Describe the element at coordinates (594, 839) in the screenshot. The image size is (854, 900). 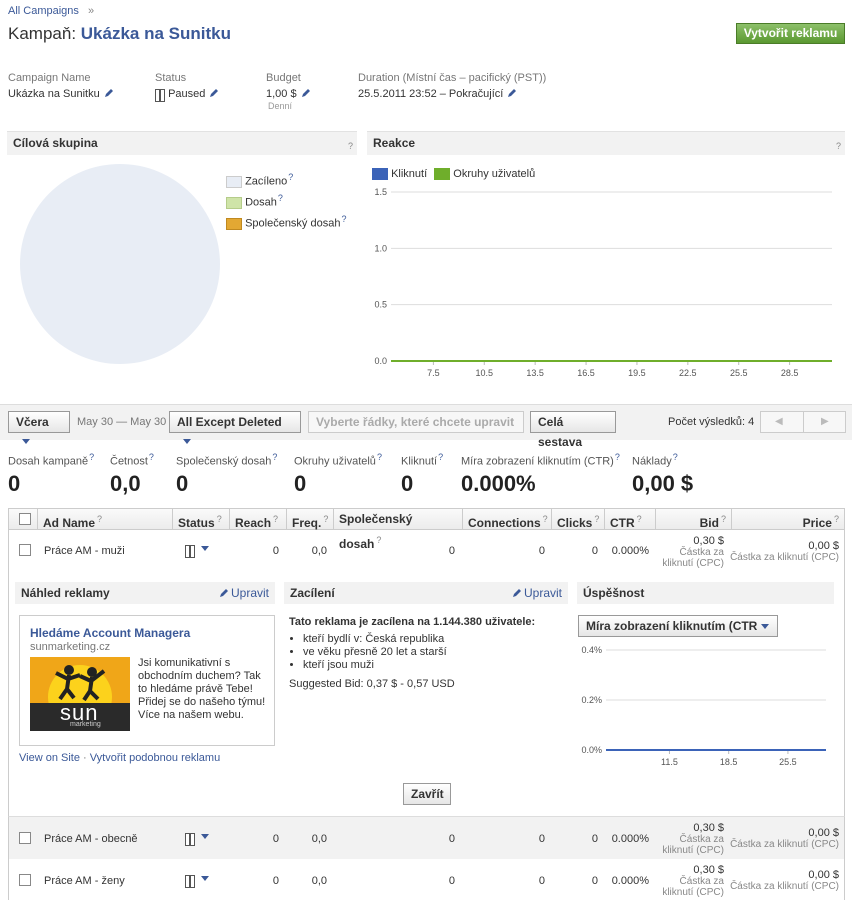
I see `cell-clicks: 0` at that location.